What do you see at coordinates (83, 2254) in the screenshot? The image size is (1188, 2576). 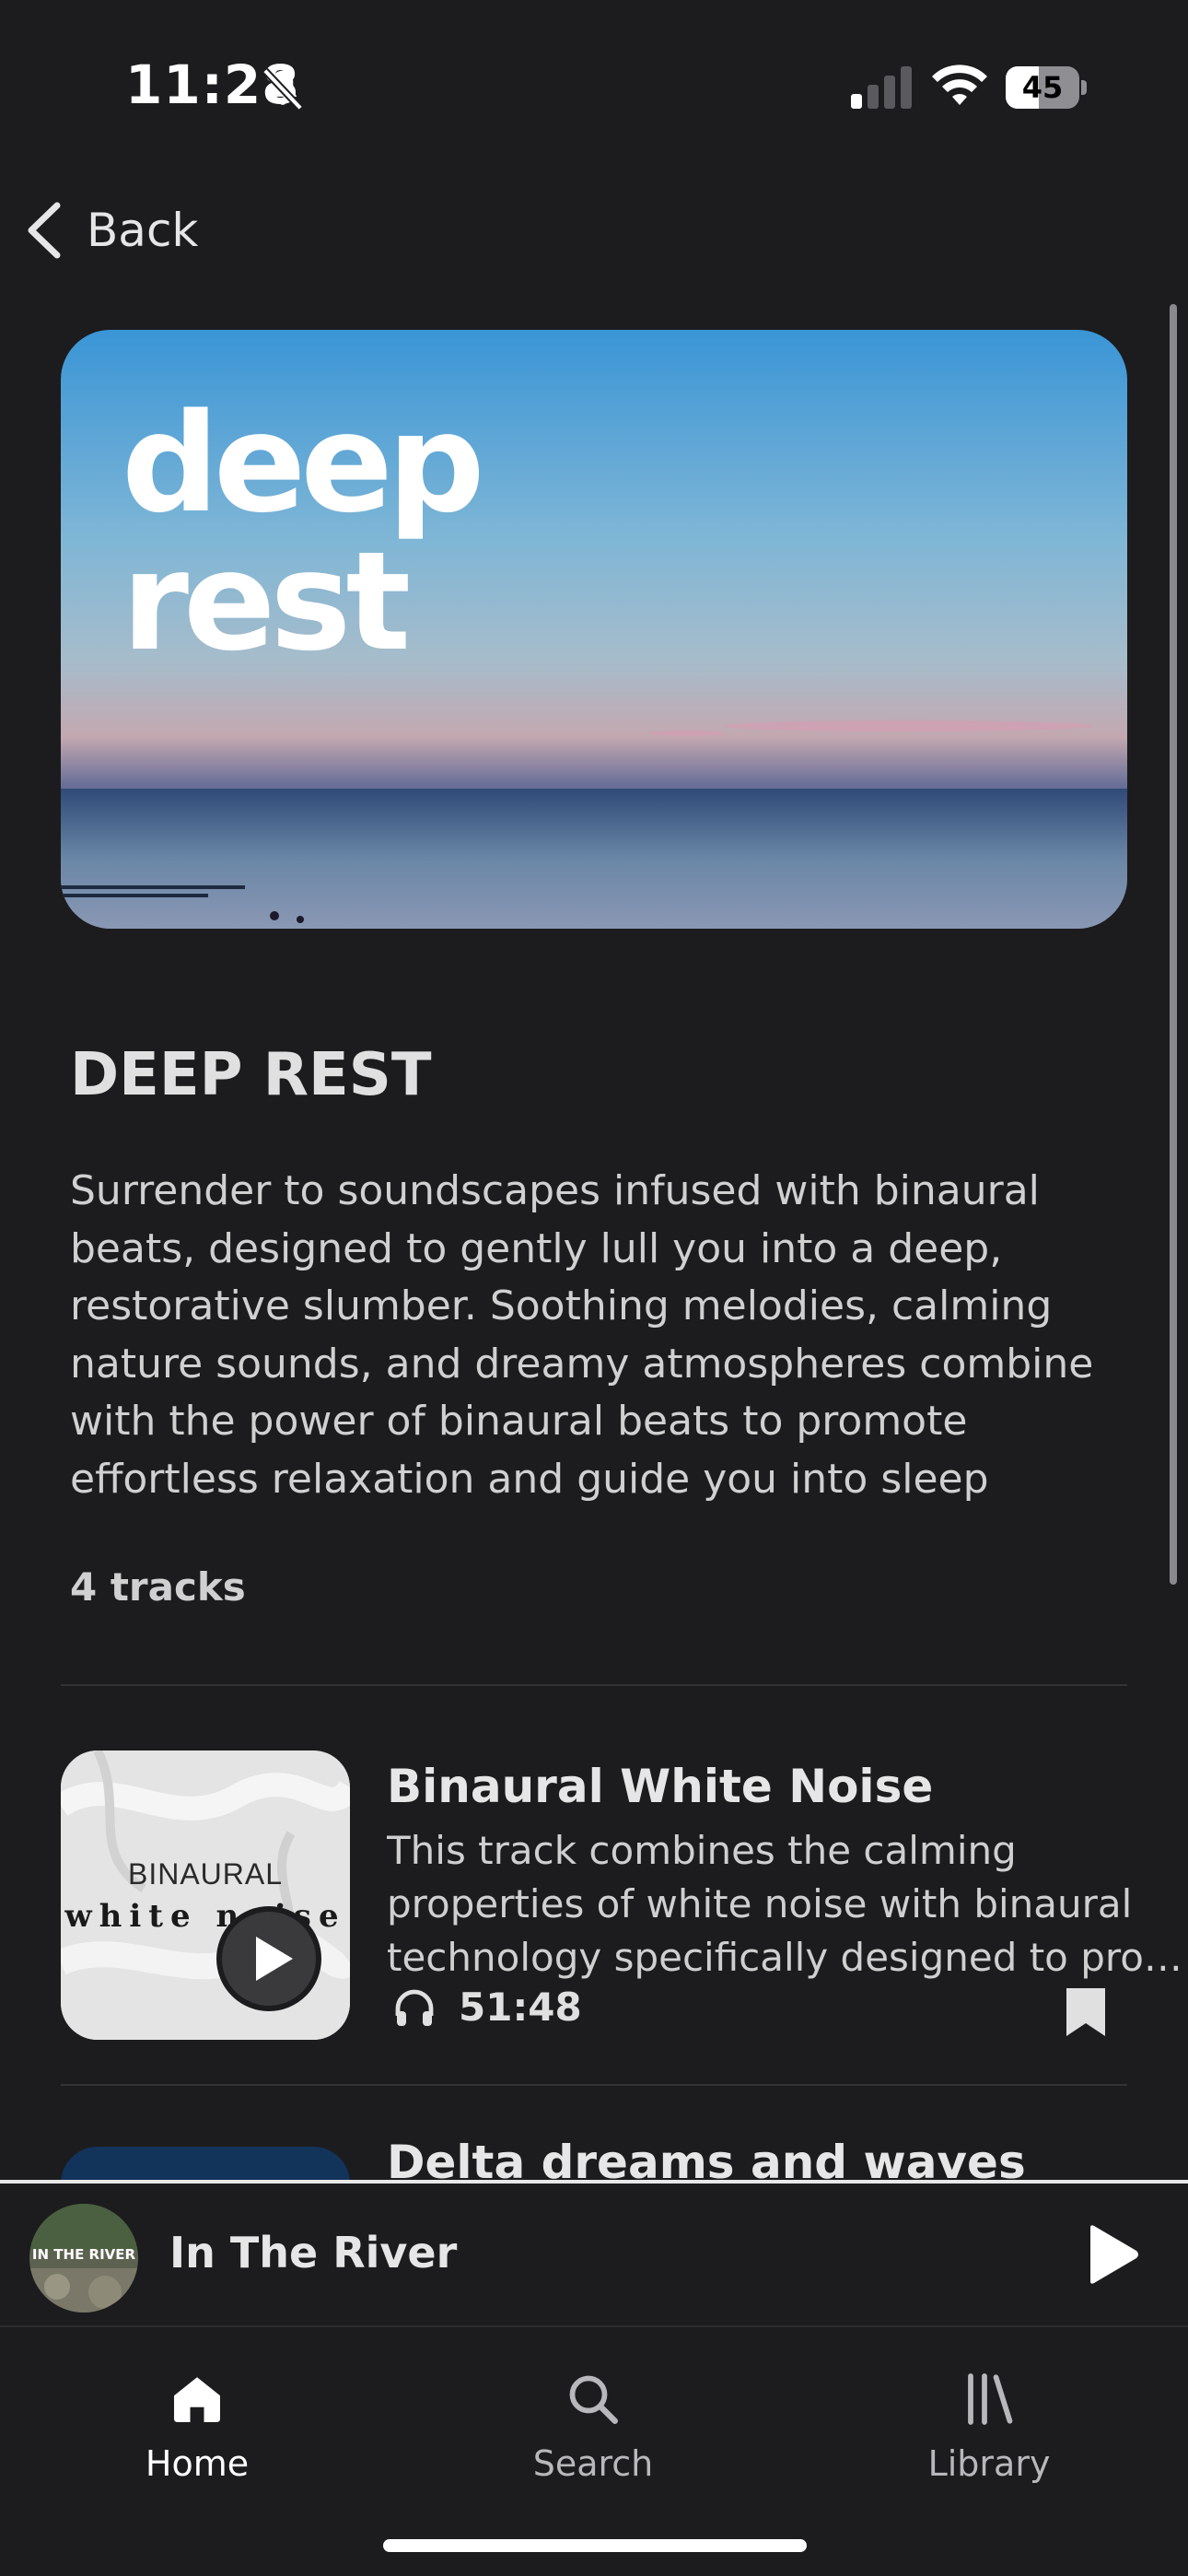 I see `mini-player-art-text: IN THE RIVER` at bounding box center [83, 2254].